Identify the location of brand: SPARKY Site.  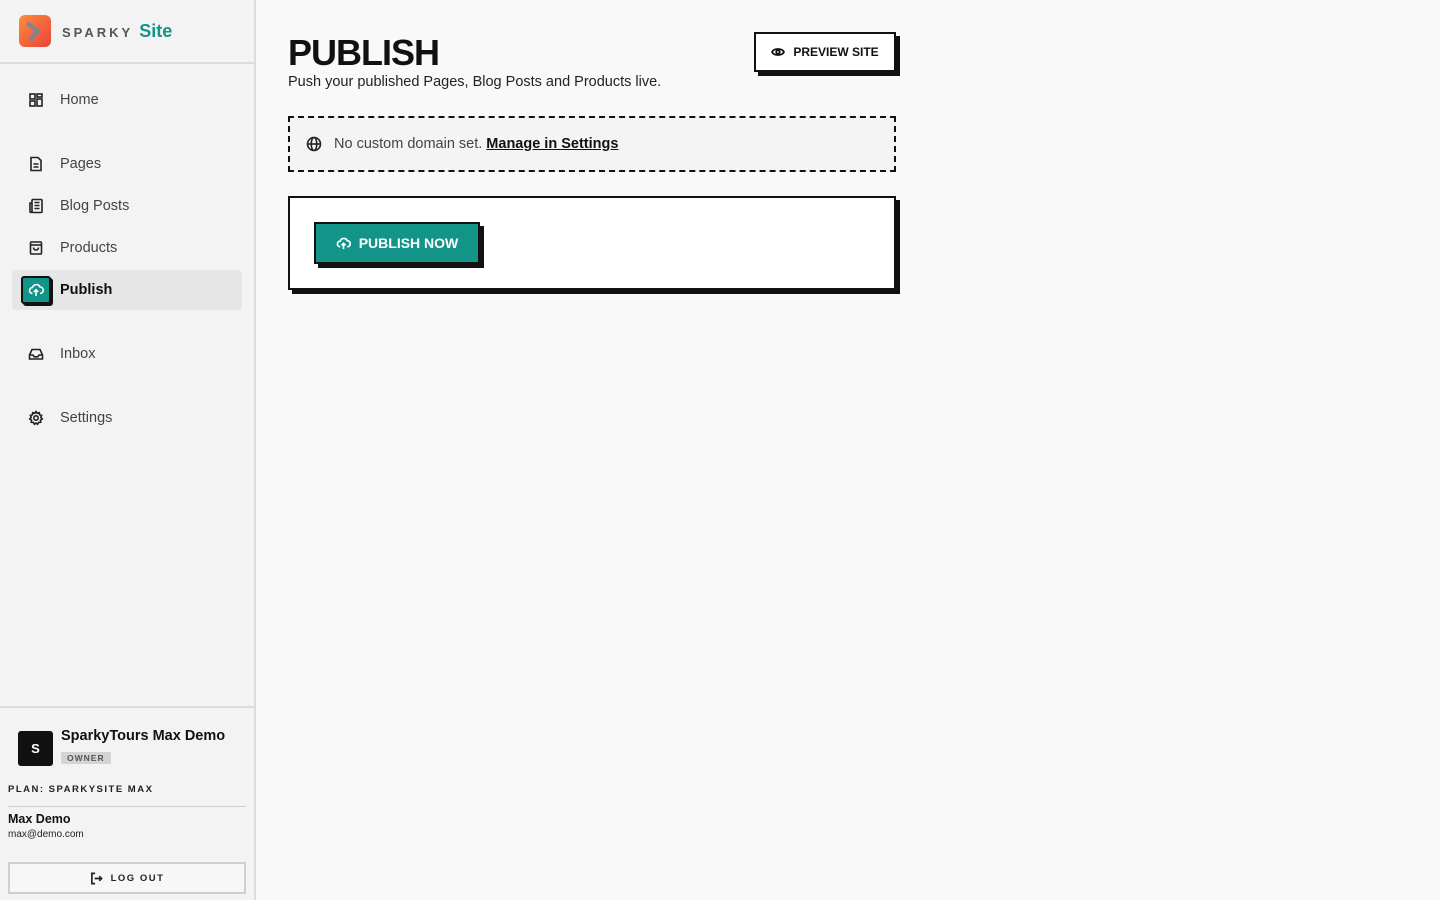
(127, 32).